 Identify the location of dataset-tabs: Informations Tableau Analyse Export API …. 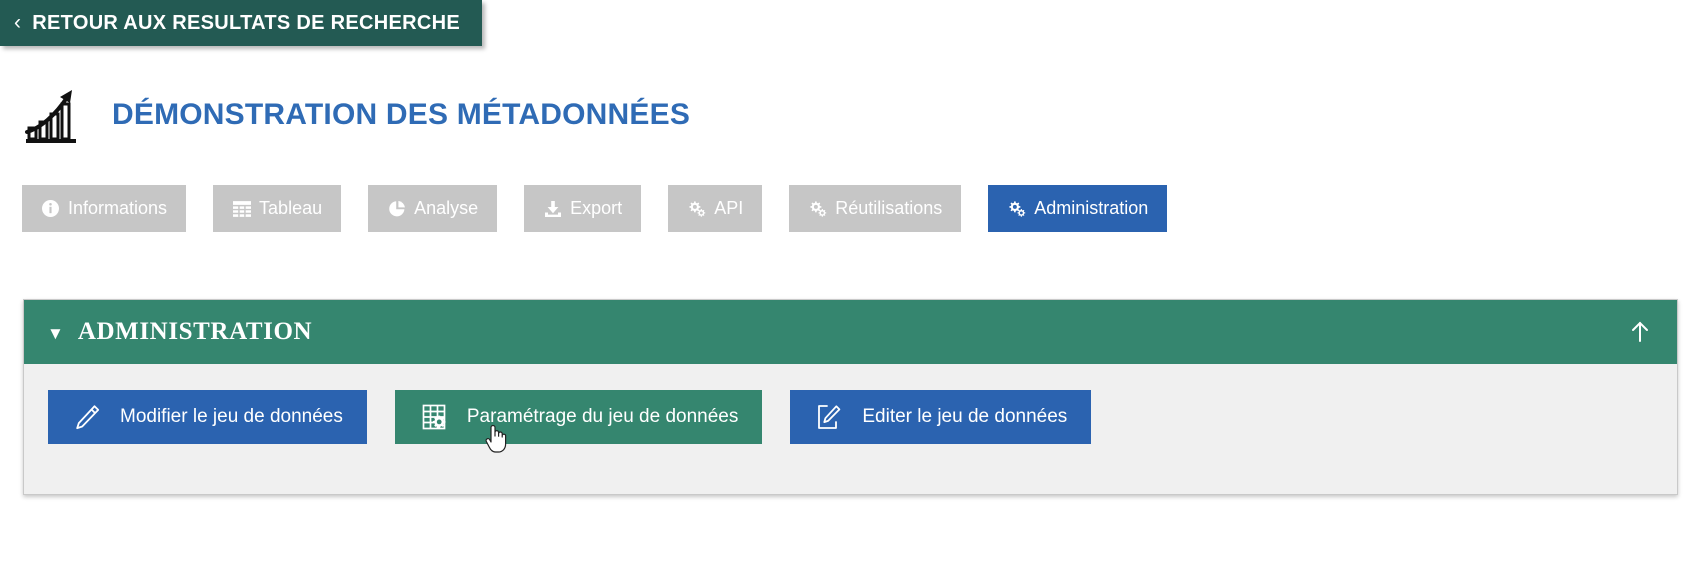
(595, 208).